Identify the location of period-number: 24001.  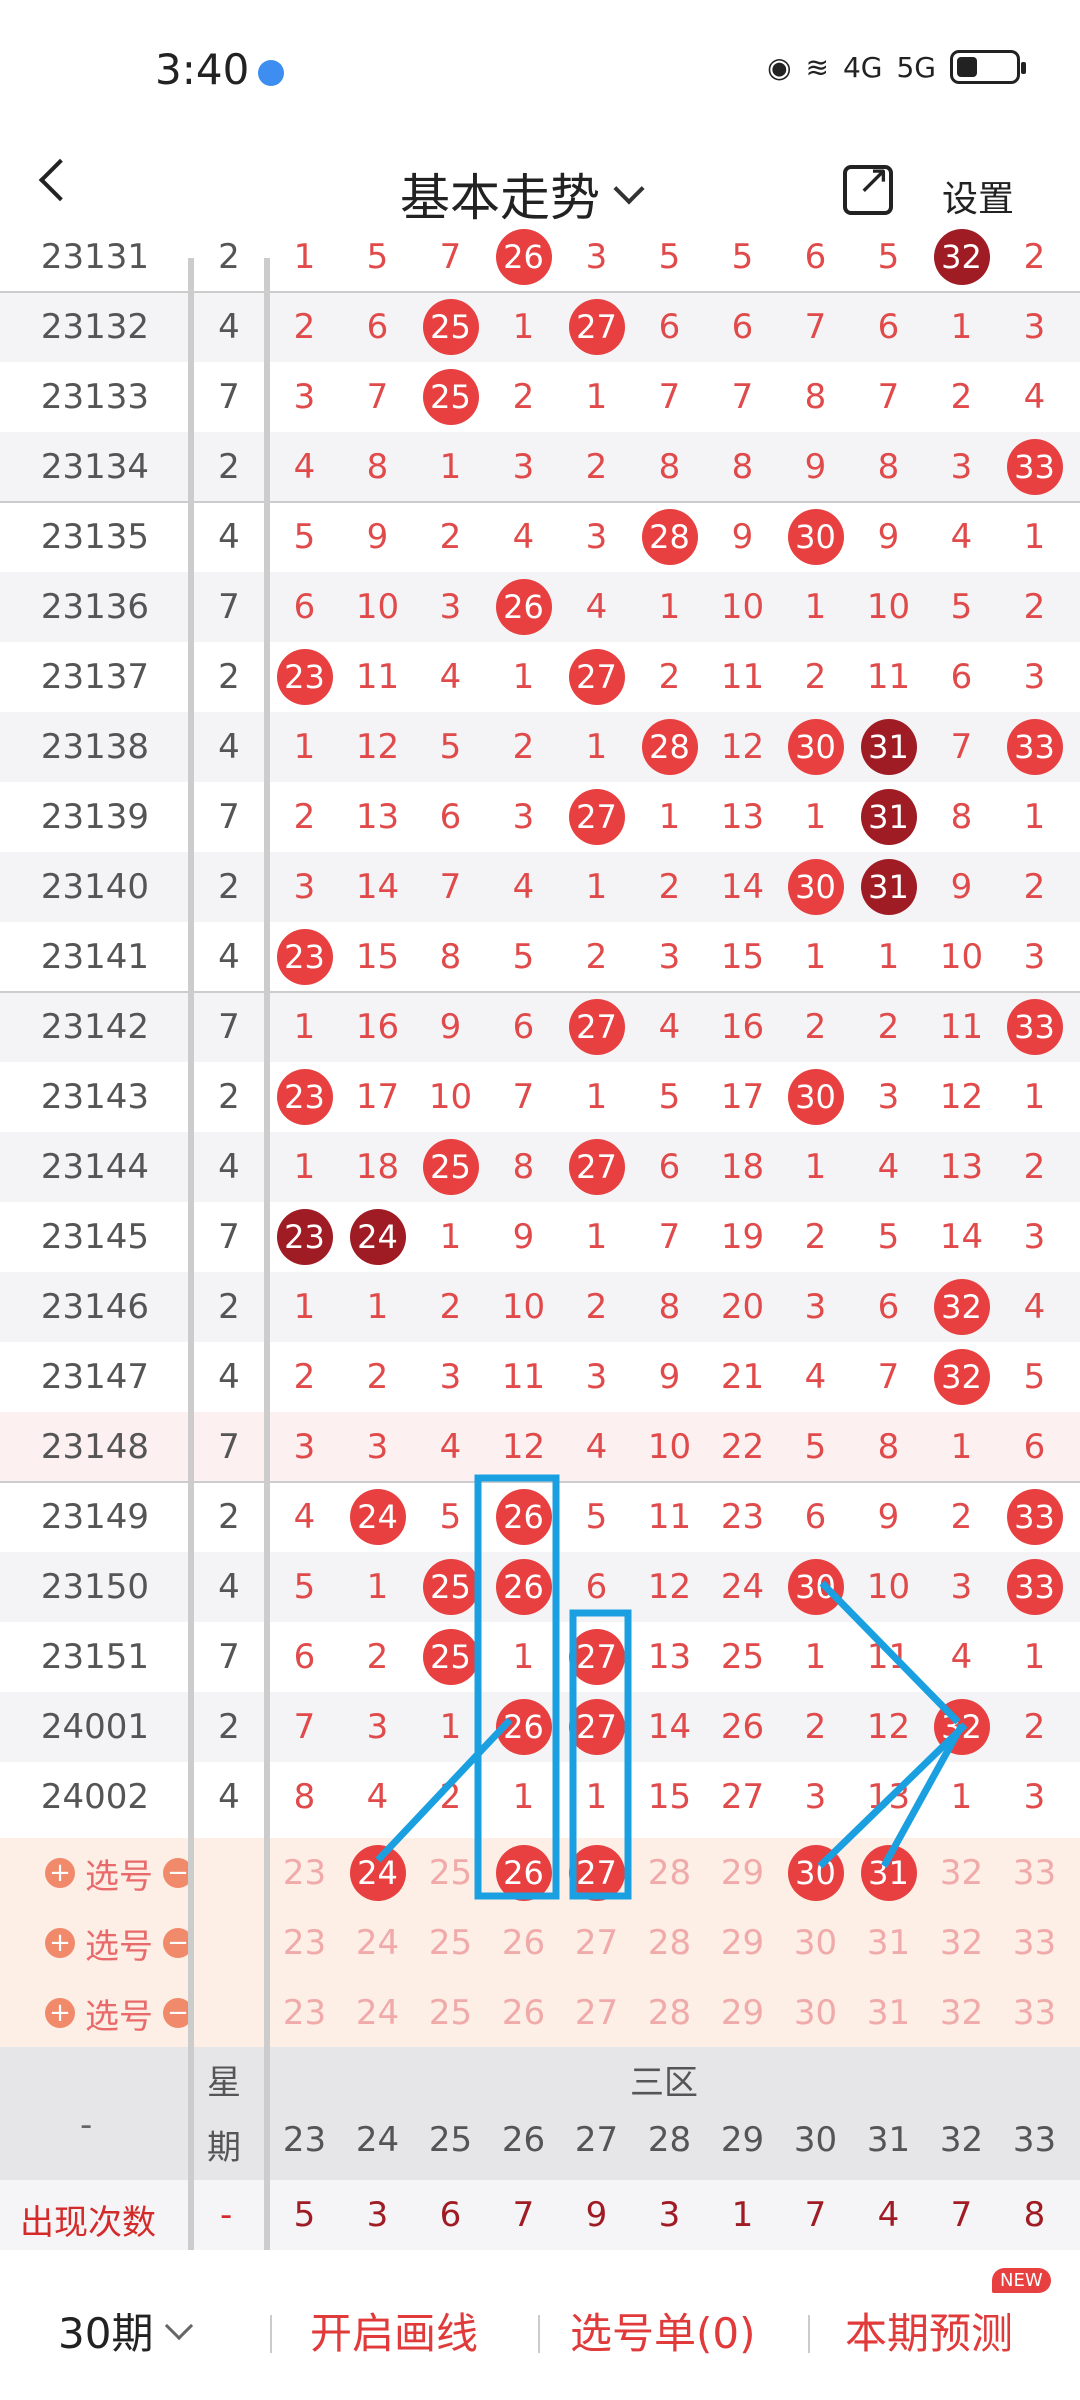
(95, 1727).